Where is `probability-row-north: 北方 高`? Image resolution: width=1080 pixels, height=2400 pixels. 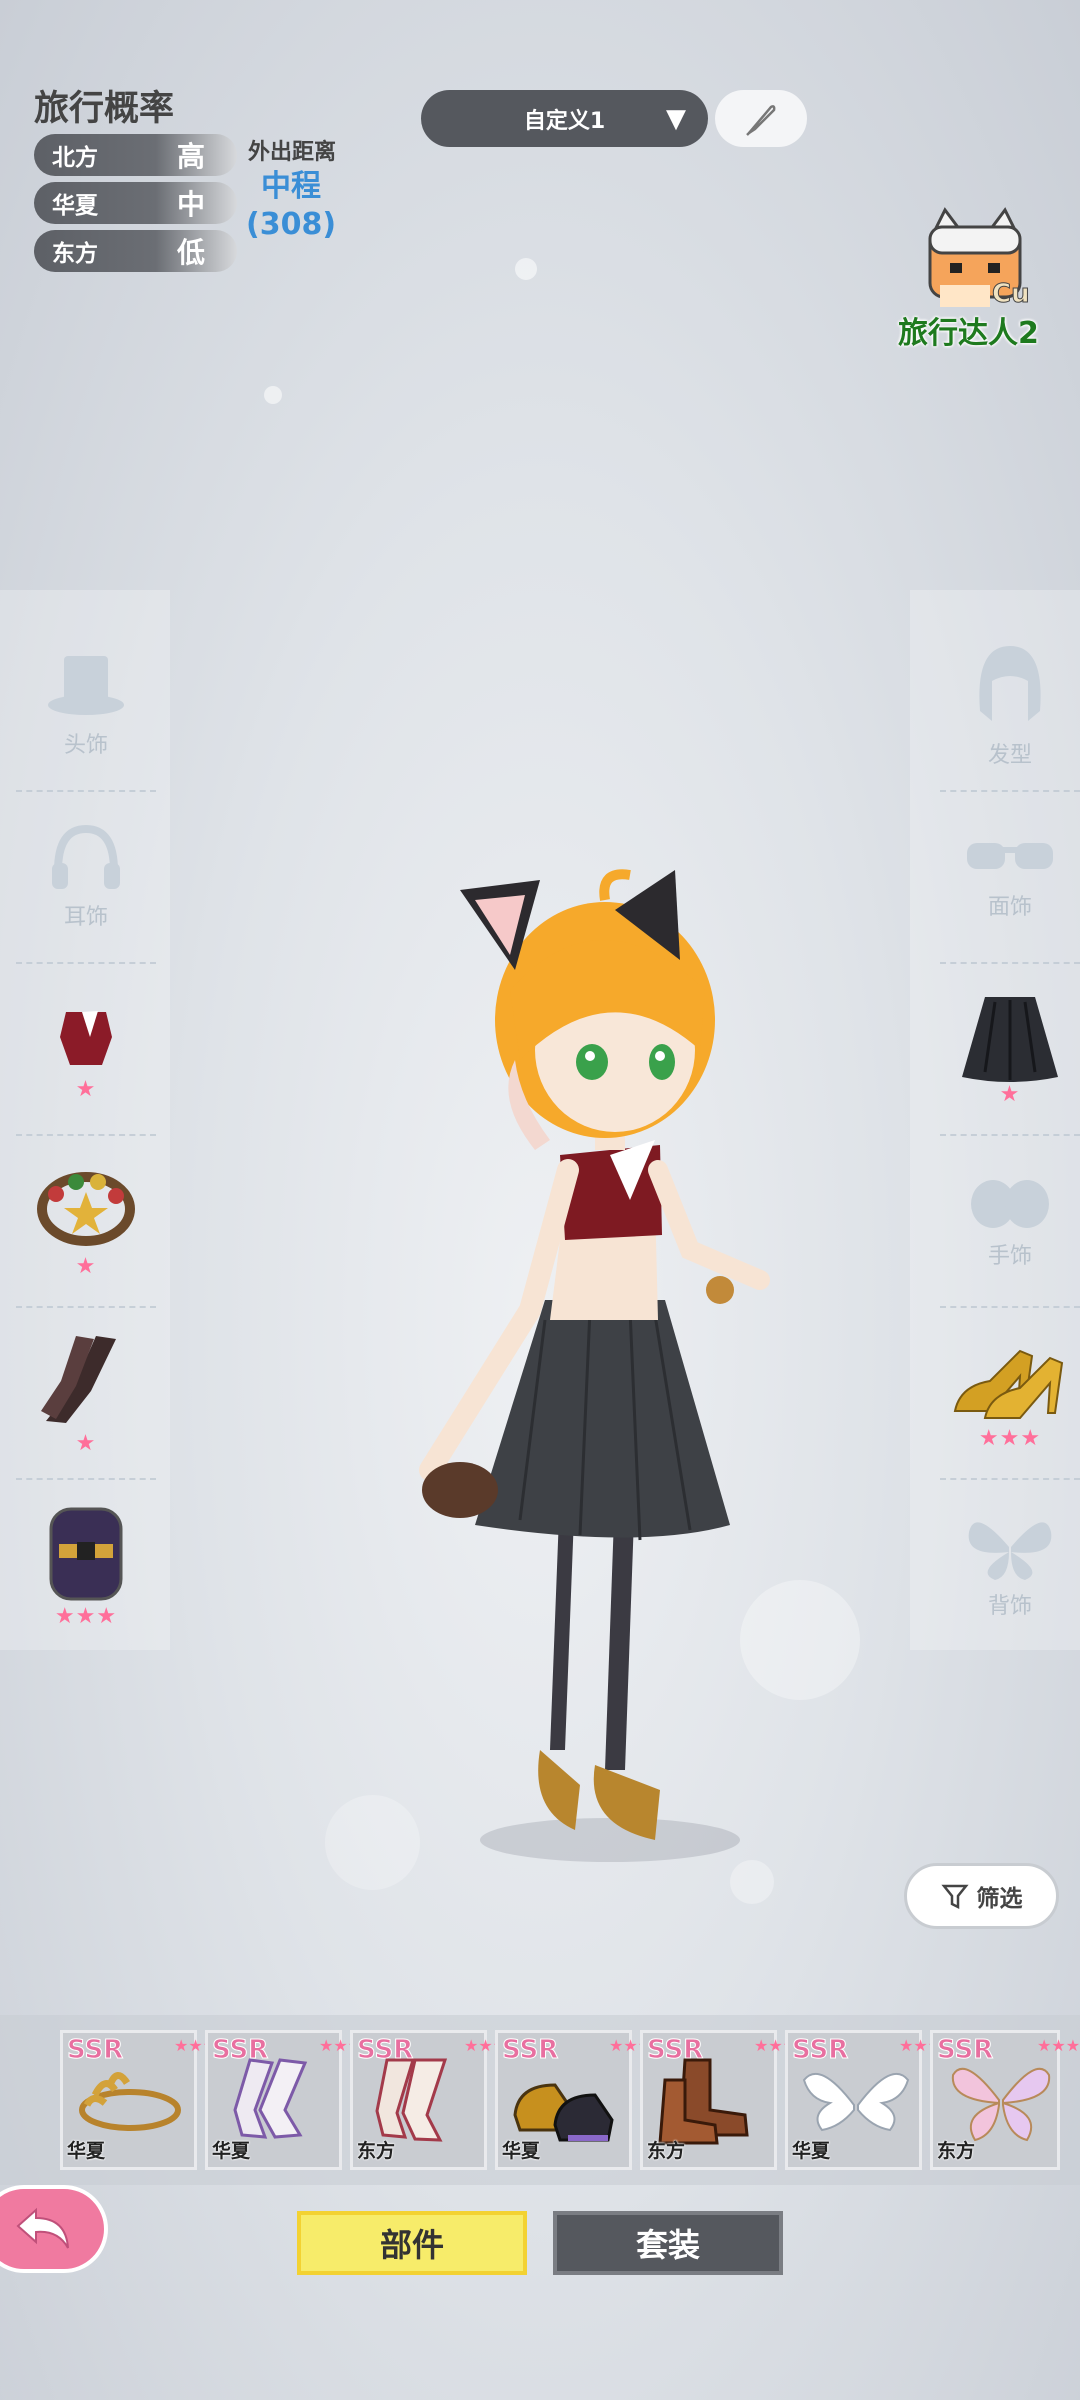 probability-row-north: 北方 高 is located at coordinates (135, 155).